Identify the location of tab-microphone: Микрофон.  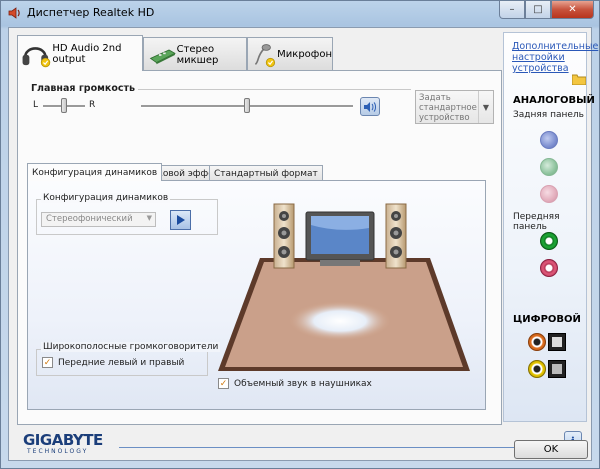
(290, 54).